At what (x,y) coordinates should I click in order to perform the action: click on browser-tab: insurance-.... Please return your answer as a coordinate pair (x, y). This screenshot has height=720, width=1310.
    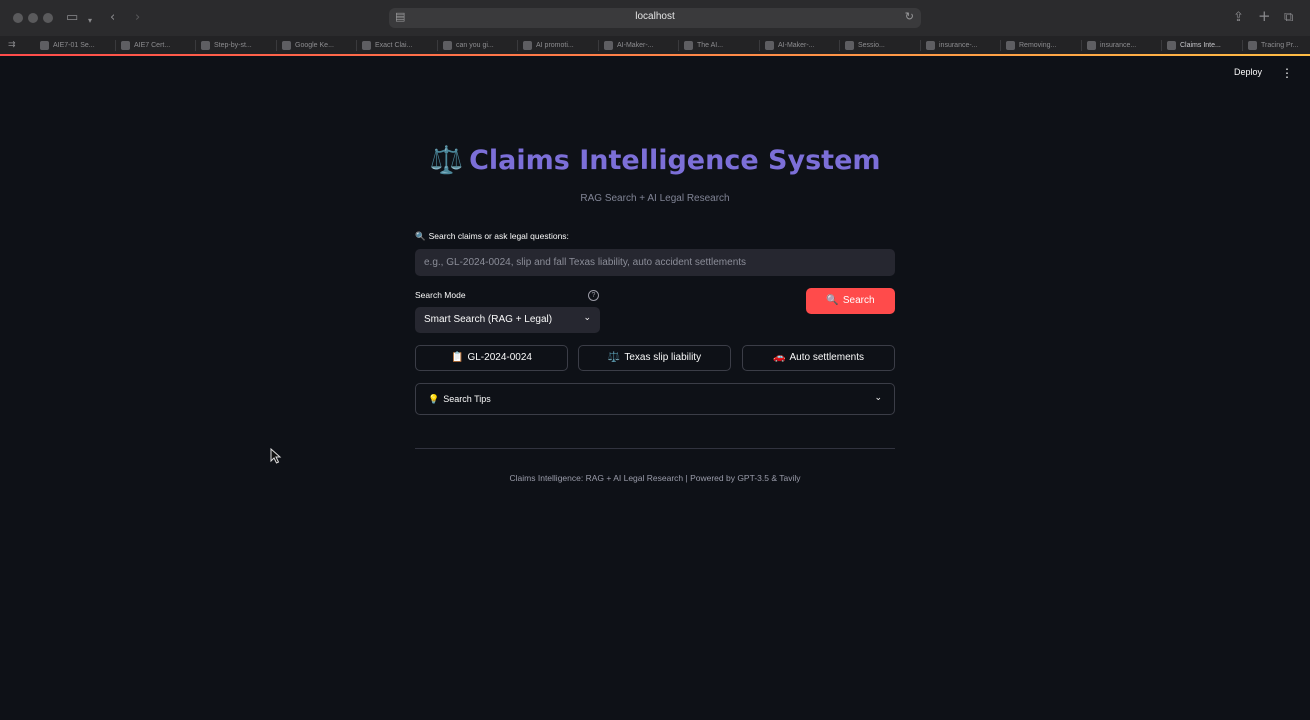
    Looking at the image, I should click on (961, 45).